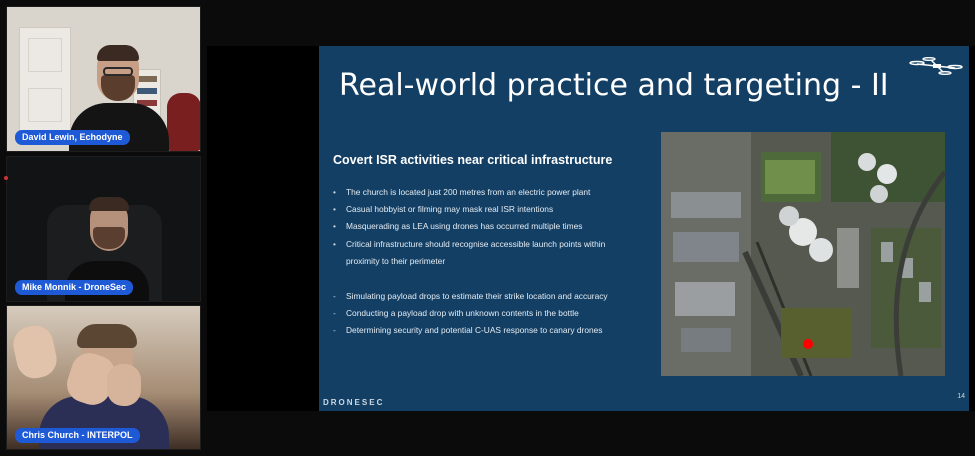 The width and height of the screenshot is (975, 456). I want to click on participant-name-badge: Chris Church - INTERPOL, so click(77, 435).